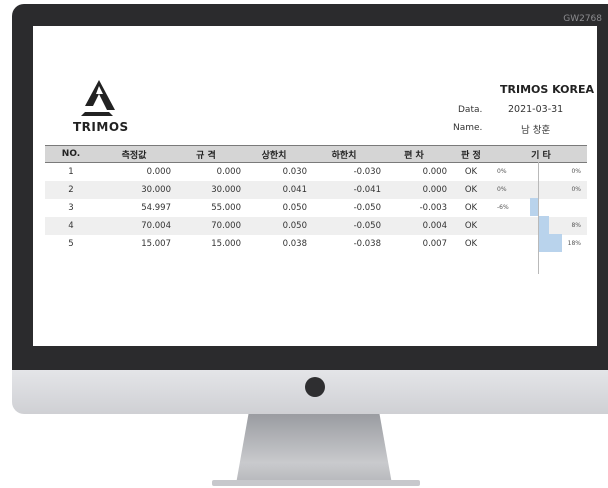 The width and height of the screenshot is (608, 488). Describe the element at coordinates (71, 154) in the screenshot. I see `header-no: NO.` at that location.